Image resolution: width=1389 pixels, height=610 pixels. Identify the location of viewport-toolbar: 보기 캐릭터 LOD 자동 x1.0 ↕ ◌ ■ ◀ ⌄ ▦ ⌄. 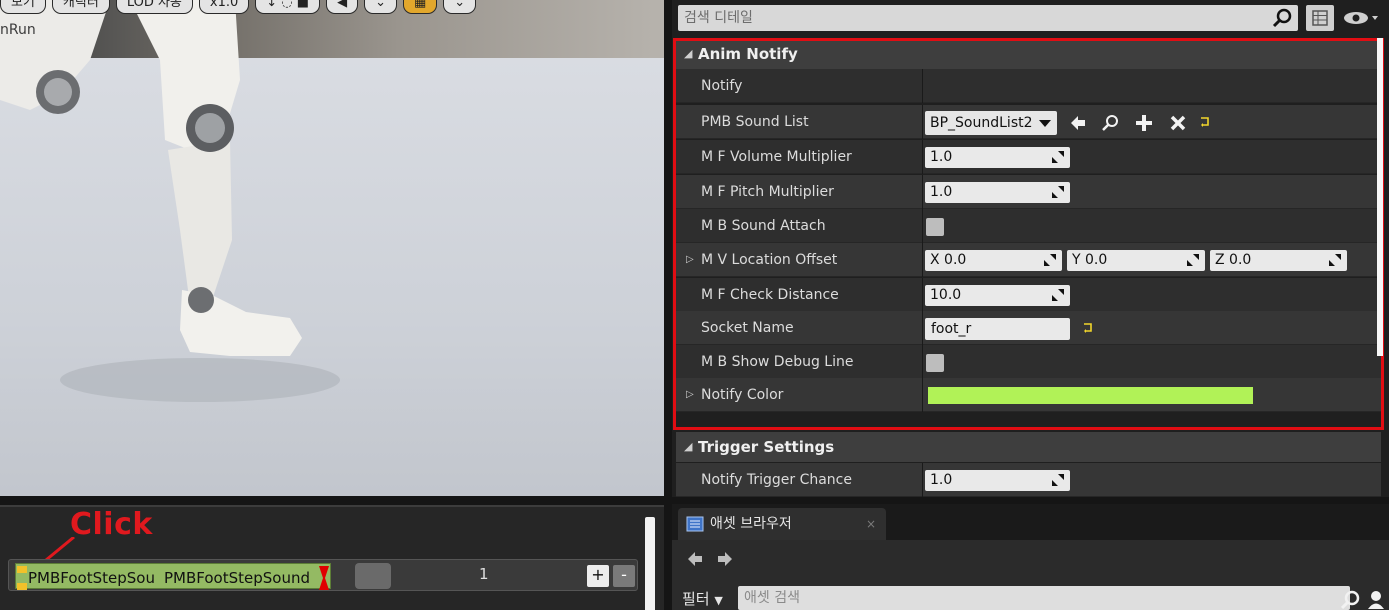
(238, 7).